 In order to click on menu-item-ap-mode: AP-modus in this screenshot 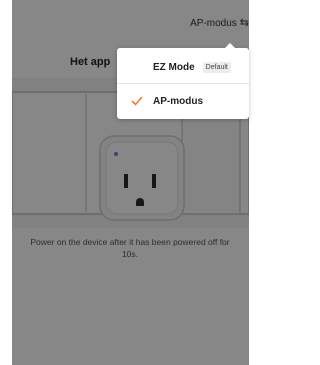, I will do `click(183, 101)`.